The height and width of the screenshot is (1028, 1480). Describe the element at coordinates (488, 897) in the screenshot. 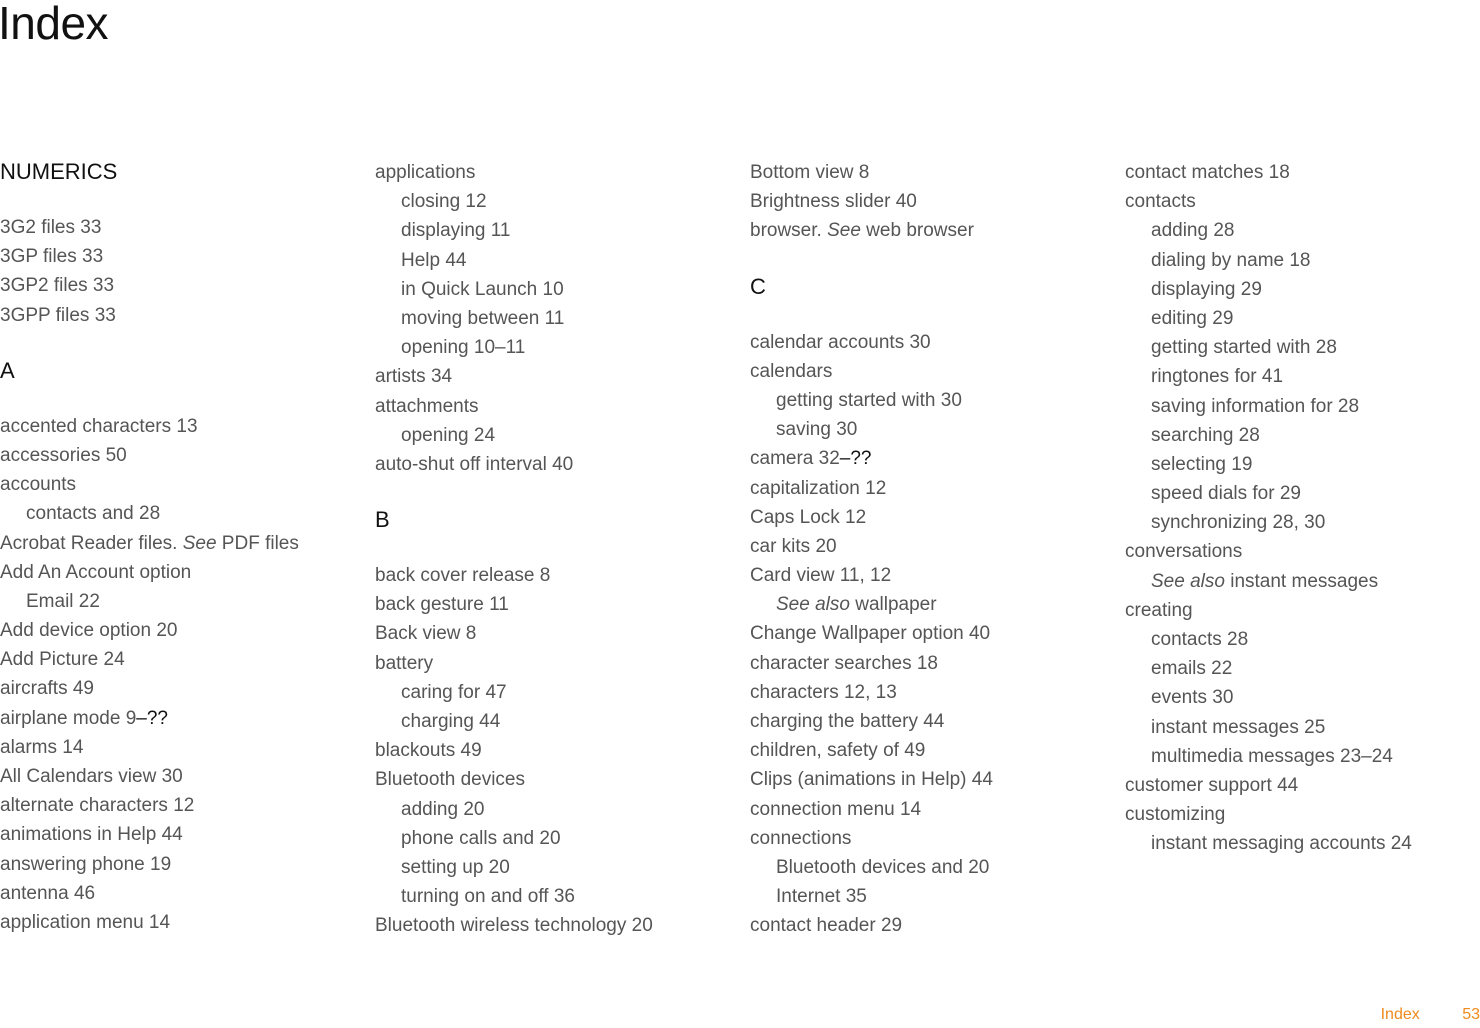

I see `entry-text: turning on and off 36` at that location.